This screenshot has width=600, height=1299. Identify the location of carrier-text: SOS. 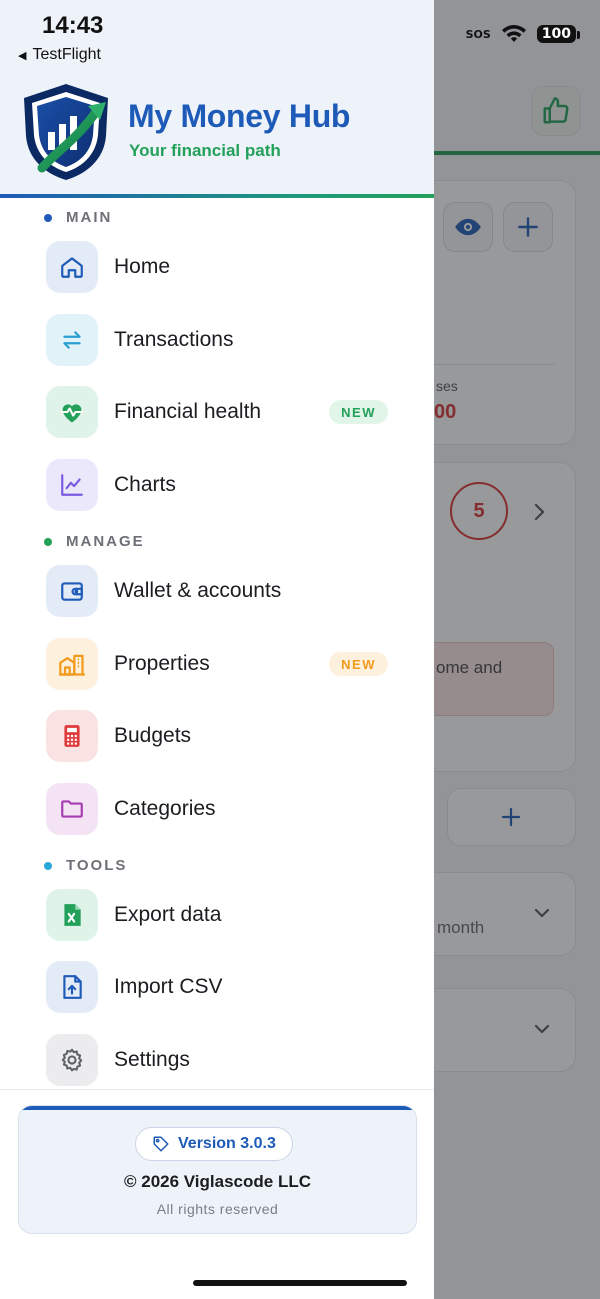
(478, 34).